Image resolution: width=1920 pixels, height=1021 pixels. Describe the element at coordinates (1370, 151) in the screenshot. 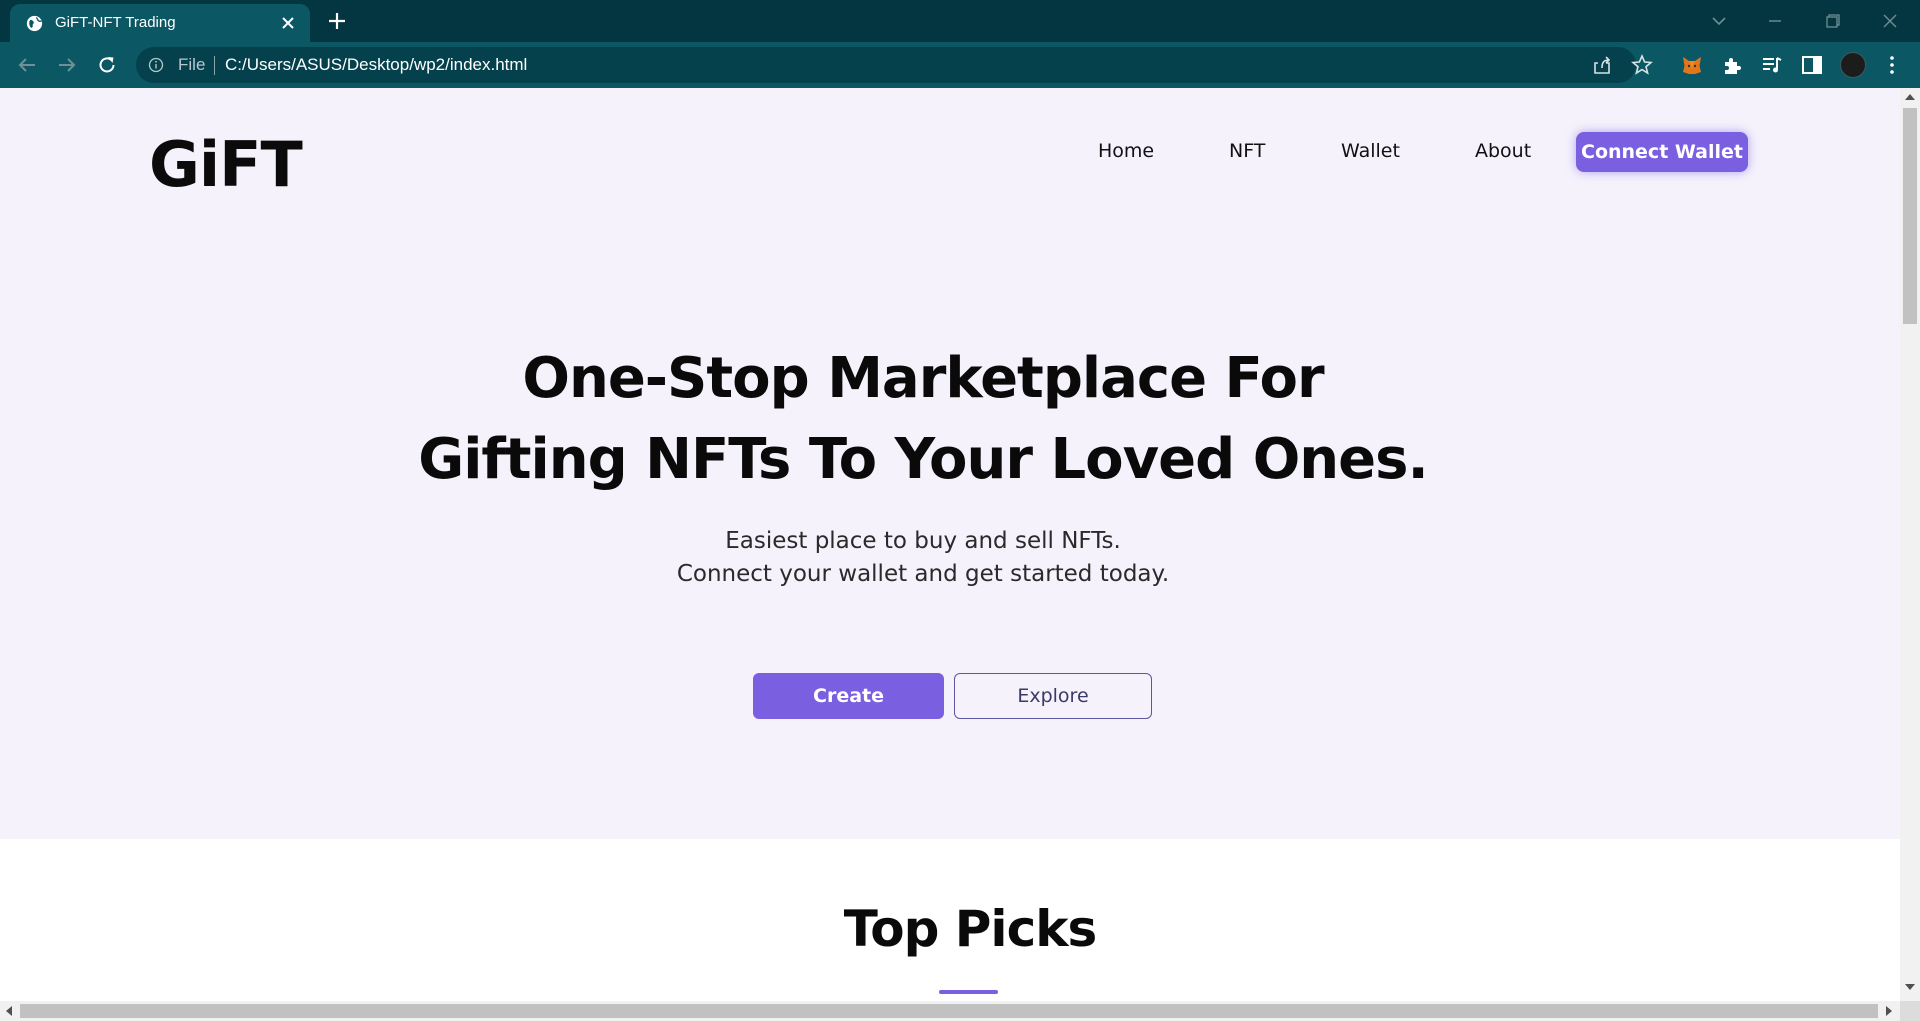

I see `nav-wallet-link: Wallet` at that location.